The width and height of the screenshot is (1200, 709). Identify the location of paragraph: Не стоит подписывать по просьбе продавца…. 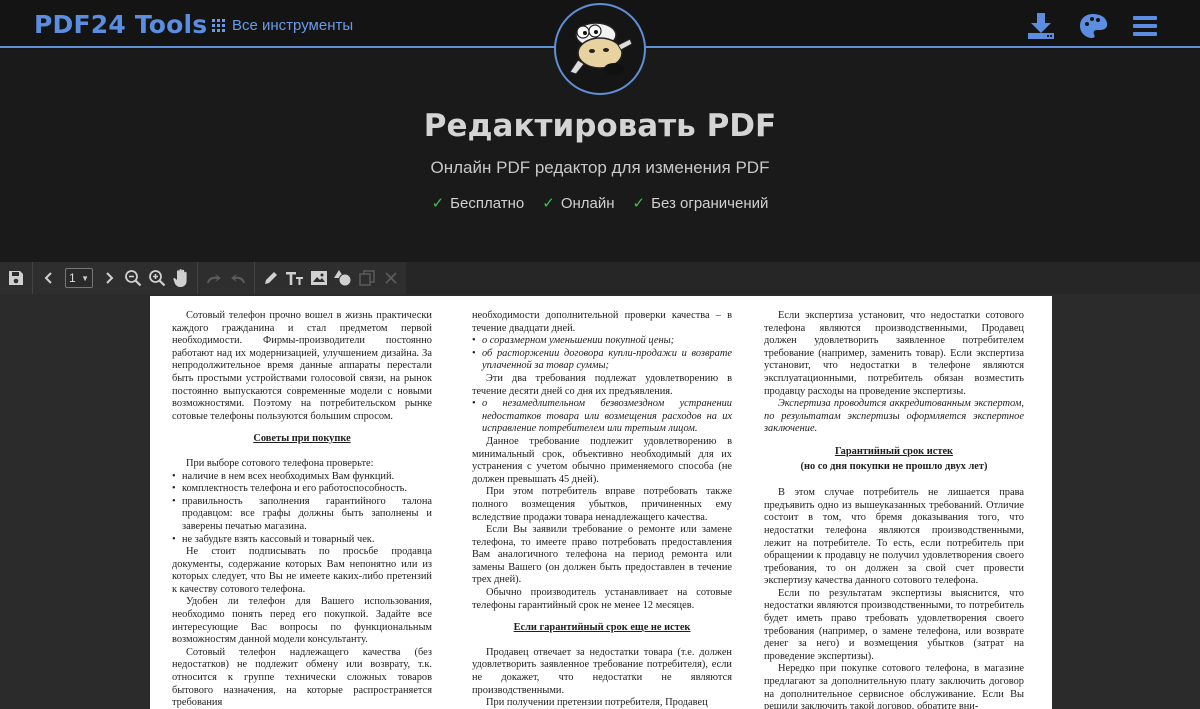
(302, 570).